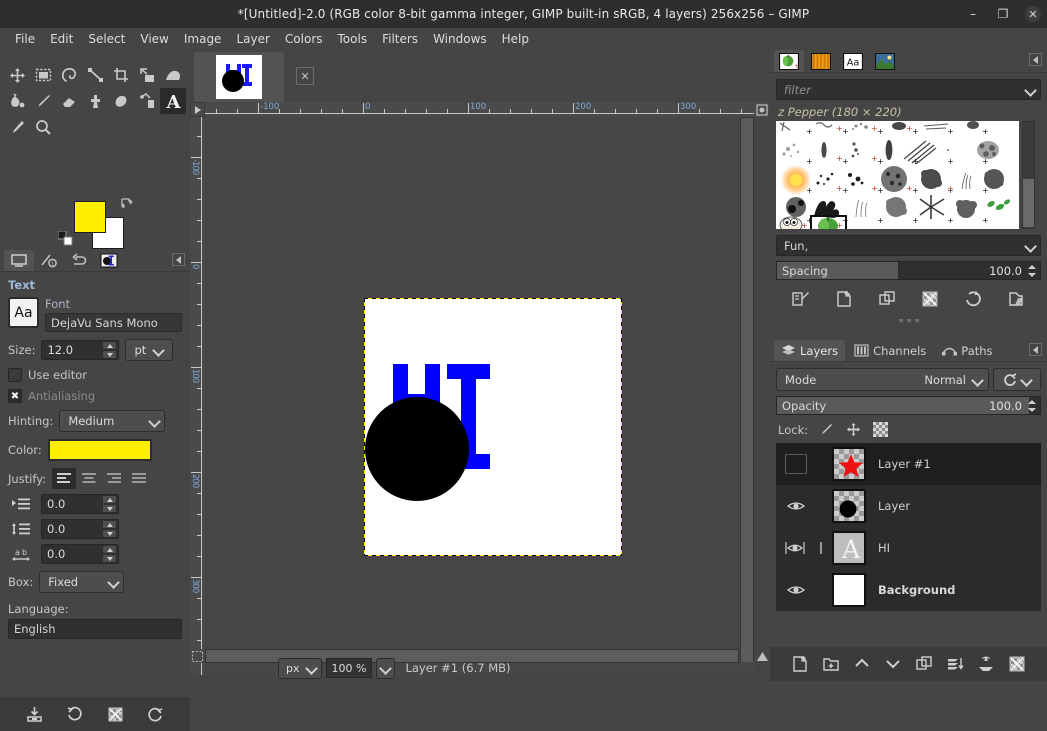  What do you see at coordinates (1017, 379) in the screenshot?
I see `mode-revert-button` at bounding box center [1017, 379].